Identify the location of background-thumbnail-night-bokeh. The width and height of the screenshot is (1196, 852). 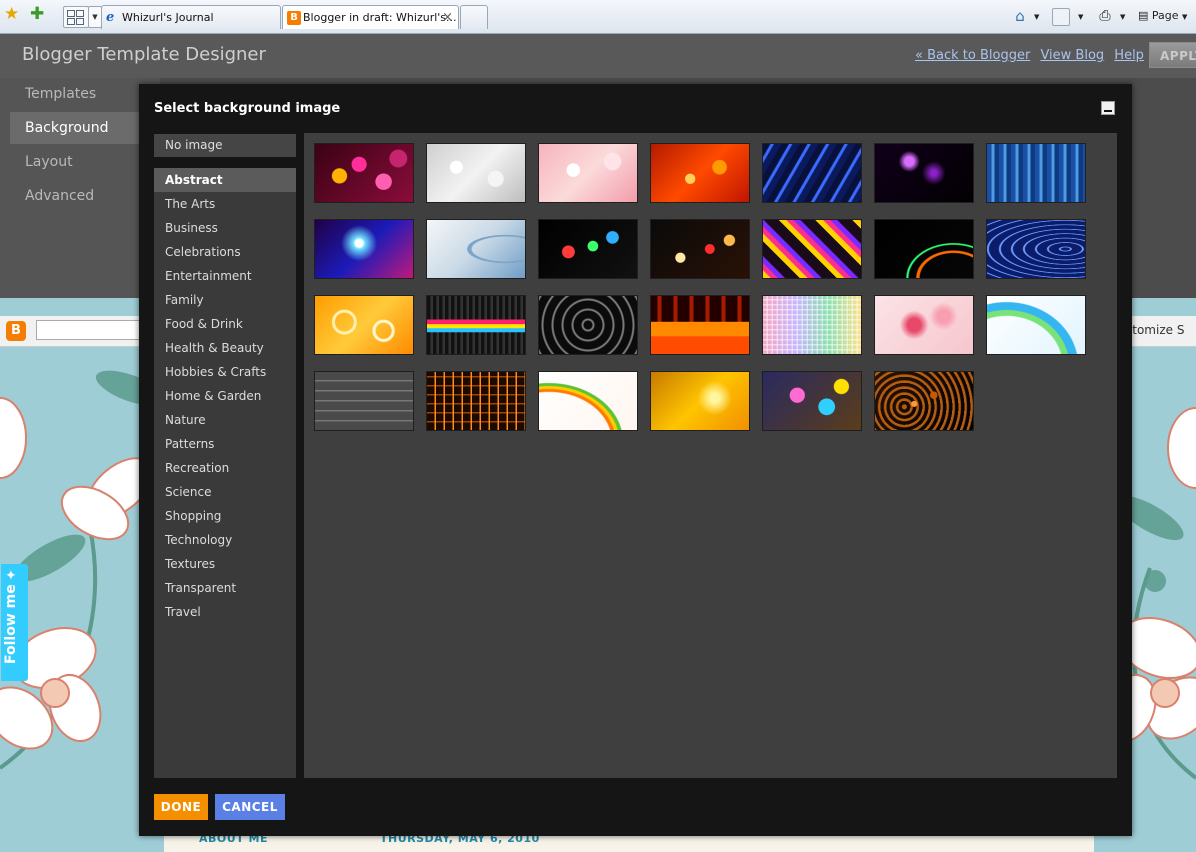
(700, 249).